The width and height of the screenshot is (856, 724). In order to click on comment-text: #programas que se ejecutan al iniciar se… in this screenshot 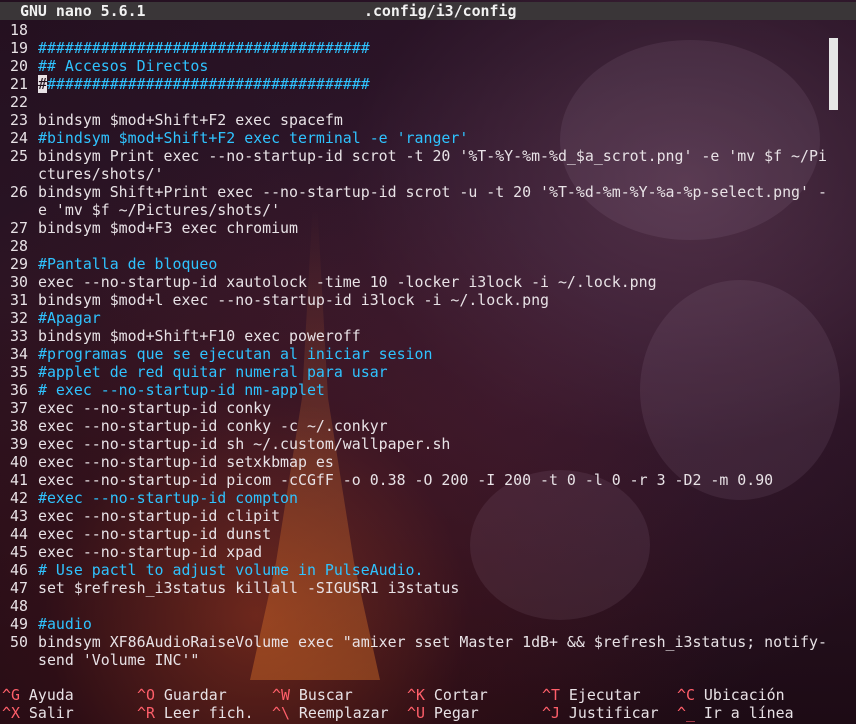, I will do `click(235, 354)`.